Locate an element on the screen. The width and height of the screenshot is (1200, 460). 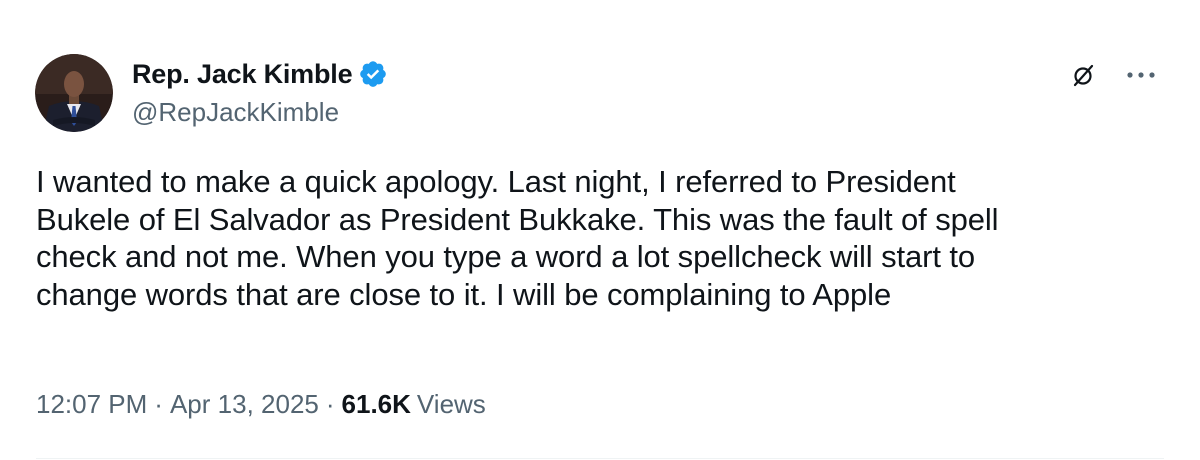
views-count: 61.6K is located at coordinates (376, 404).